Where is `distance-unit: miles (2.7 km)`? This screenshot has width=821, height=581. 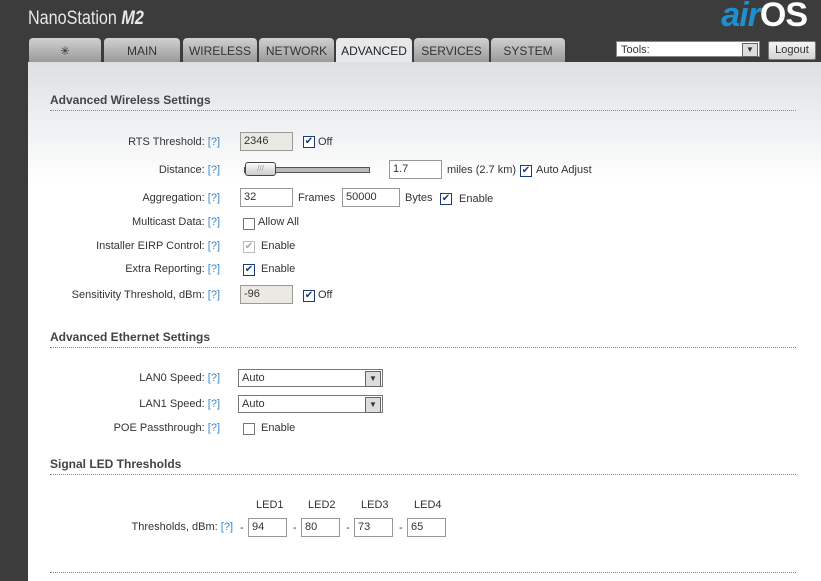
distance-unit: miles (2.7 km) is located at coordinates (482, 170).